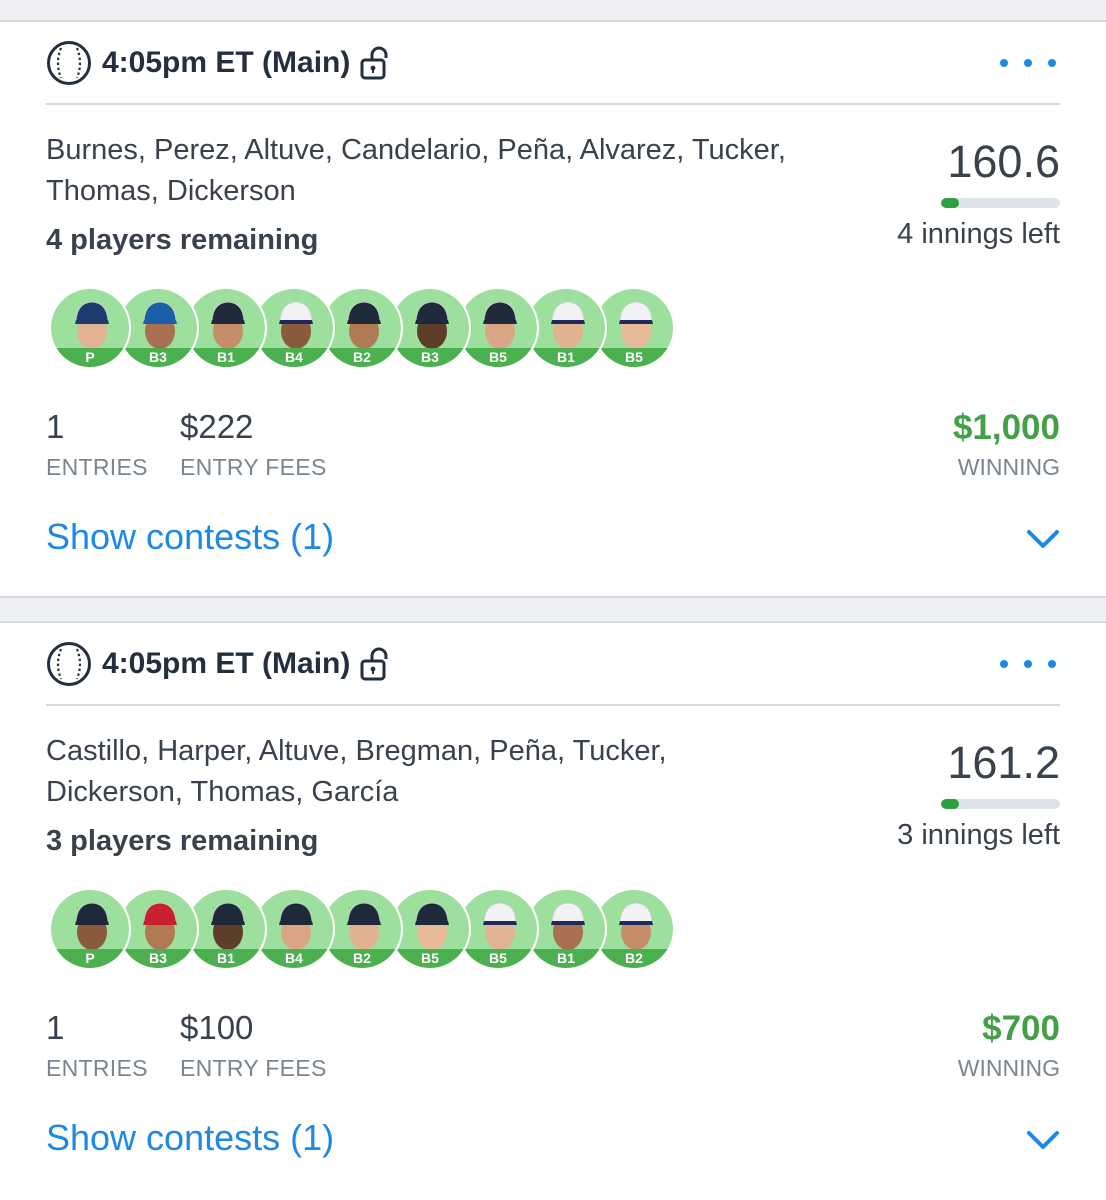 The height and width of the screenshot is (1200, 1106). I want to click on roster-avatars: P B3 B1 B4 B2 B5 B5 B1 B2, so click(369, 930).